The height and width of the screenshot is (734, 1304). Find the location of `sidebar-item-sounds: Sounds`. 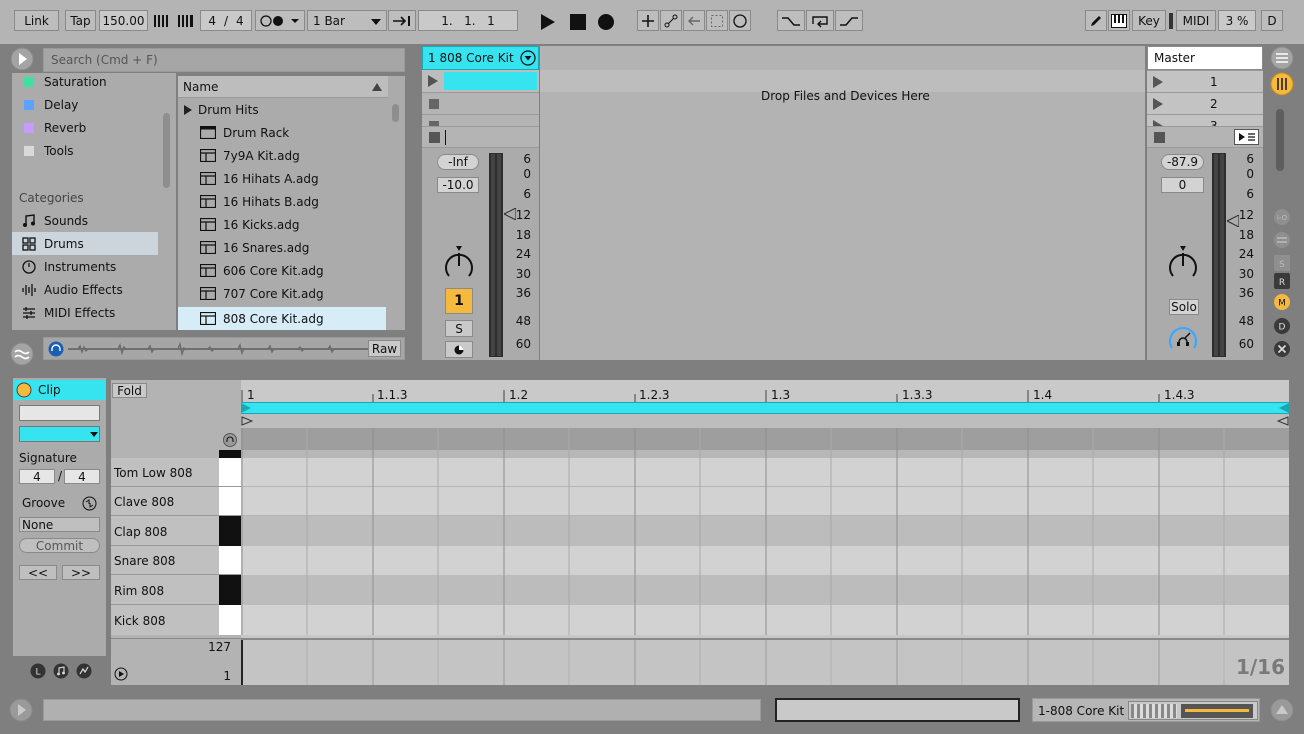

sidebar-item-sounds: Sounds is located at coordinates (94, 220).